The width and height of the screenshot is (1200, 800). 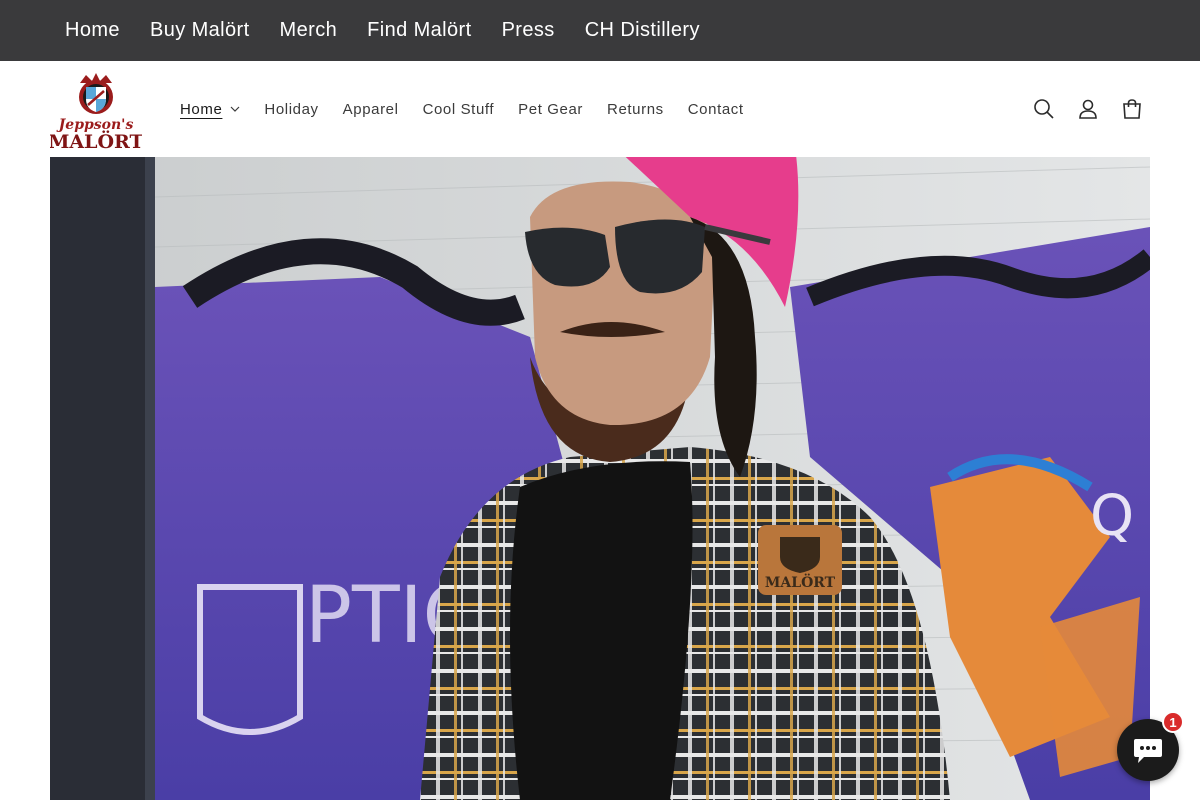 I want to click on nav-home: Home, so click(x=210, y=109).